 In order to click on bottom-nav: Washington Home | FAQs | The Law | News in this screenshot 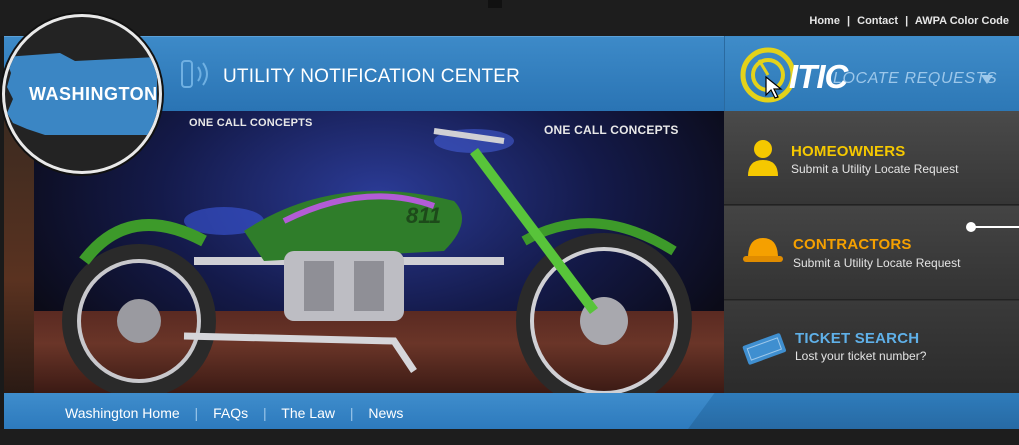, I will do `click(511, 411)`.